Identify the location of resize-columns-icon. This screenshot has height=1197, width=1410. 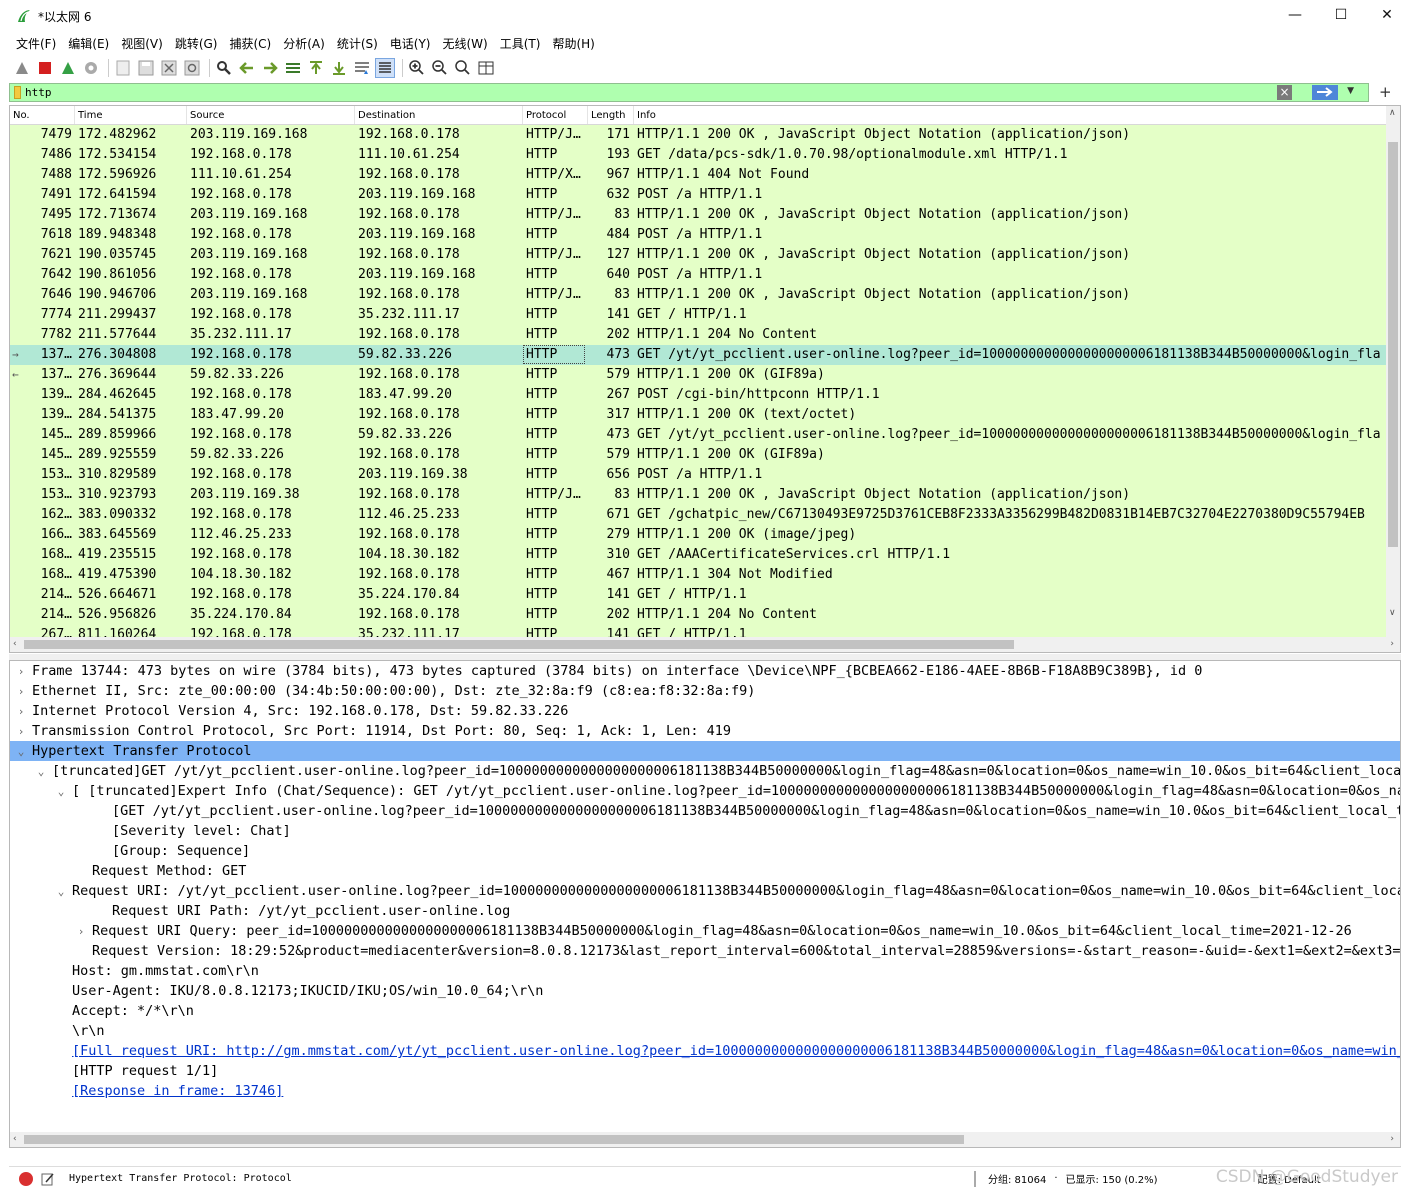
(486, 68).